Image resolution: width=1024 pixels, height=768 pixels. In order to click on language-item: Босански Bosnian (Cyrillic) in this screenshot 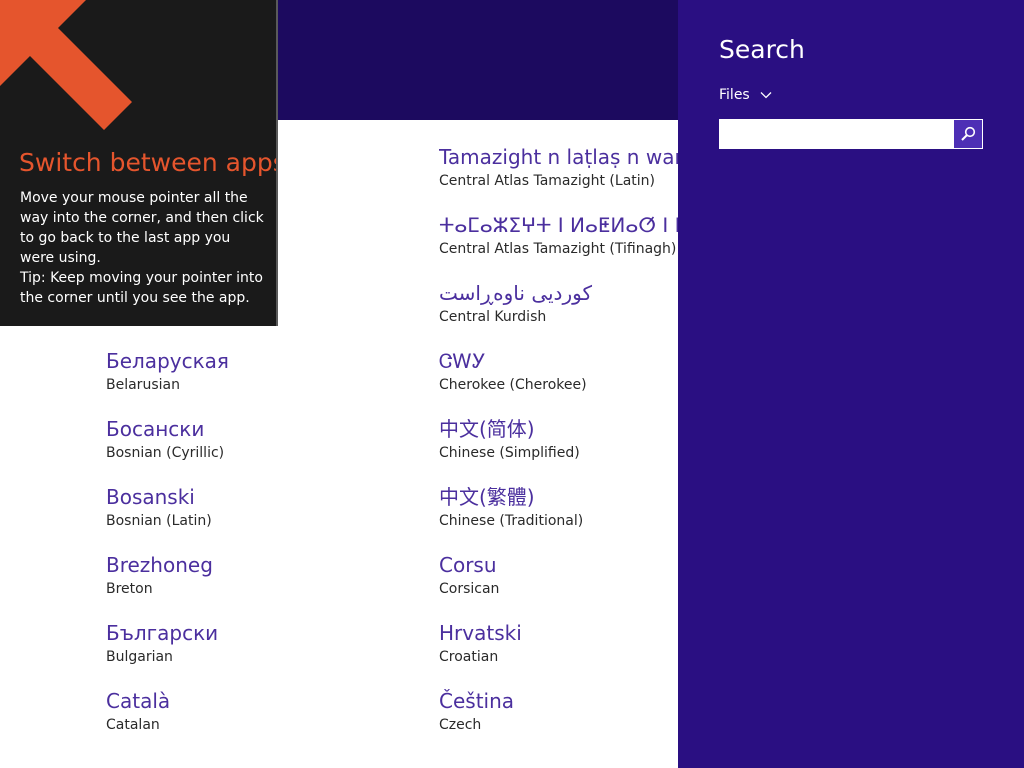, I will do `click(256, 447)`.